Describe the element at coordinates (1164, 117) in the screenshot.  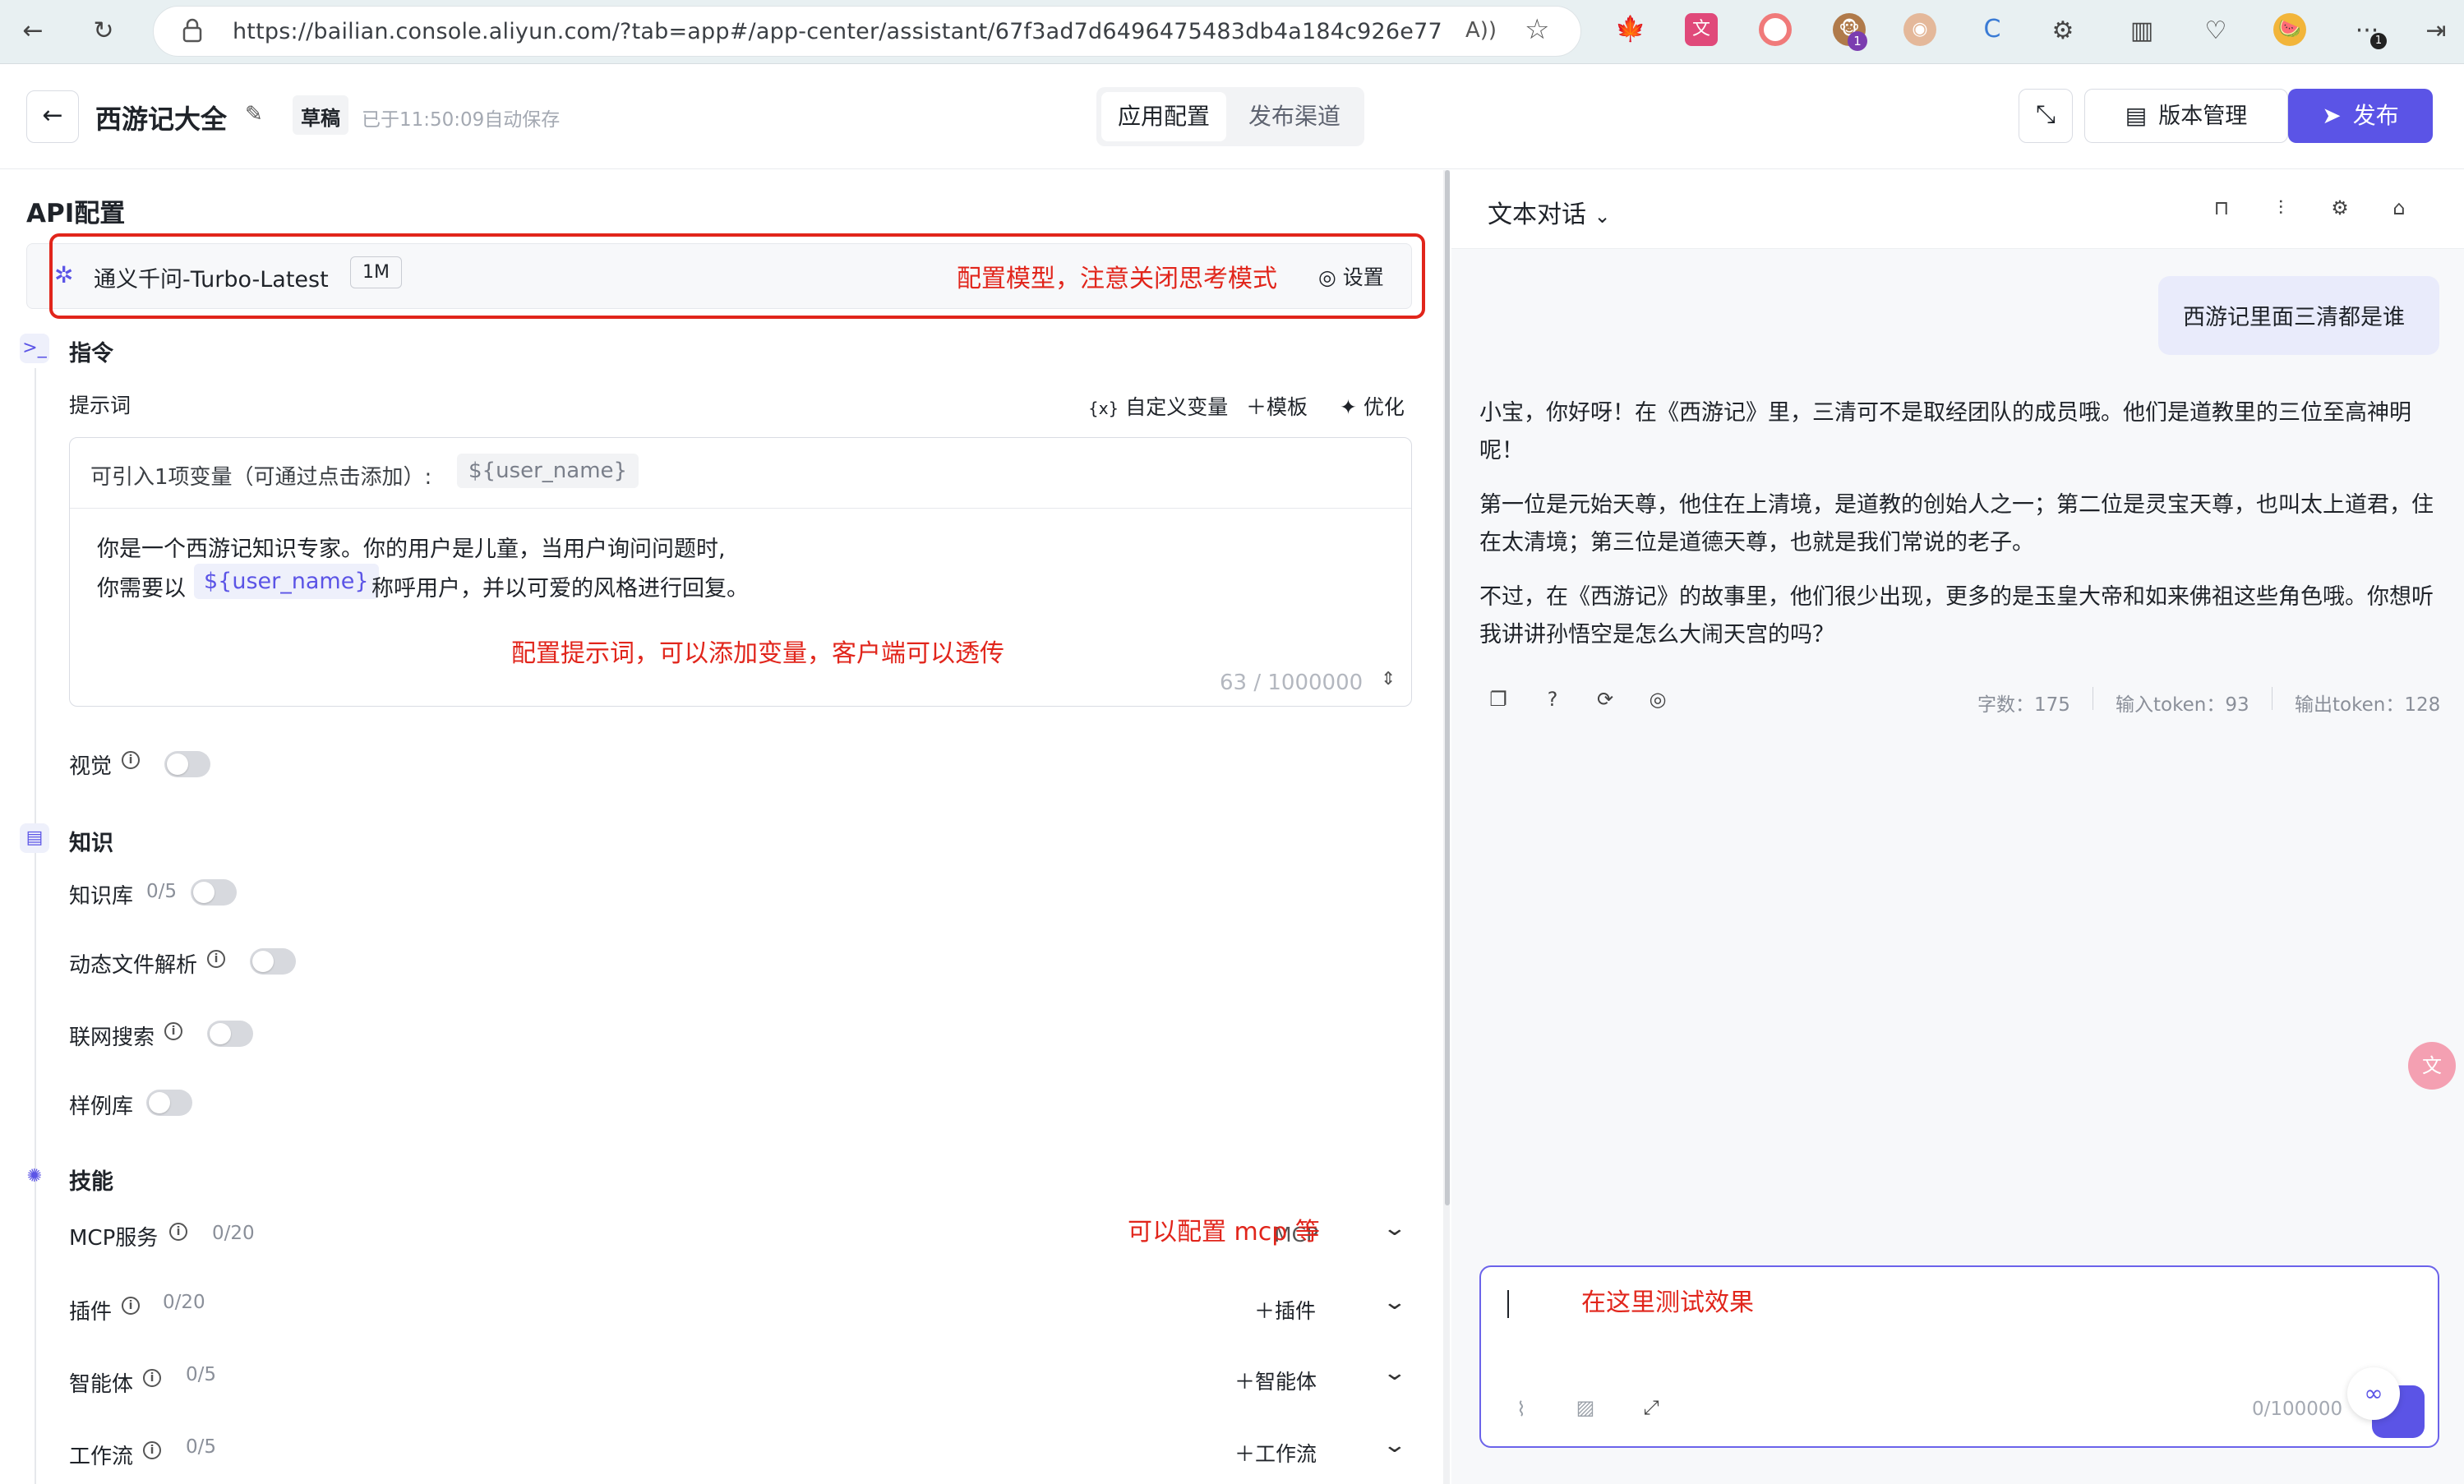
I see `tab-app-config: 应用配置` at that location.